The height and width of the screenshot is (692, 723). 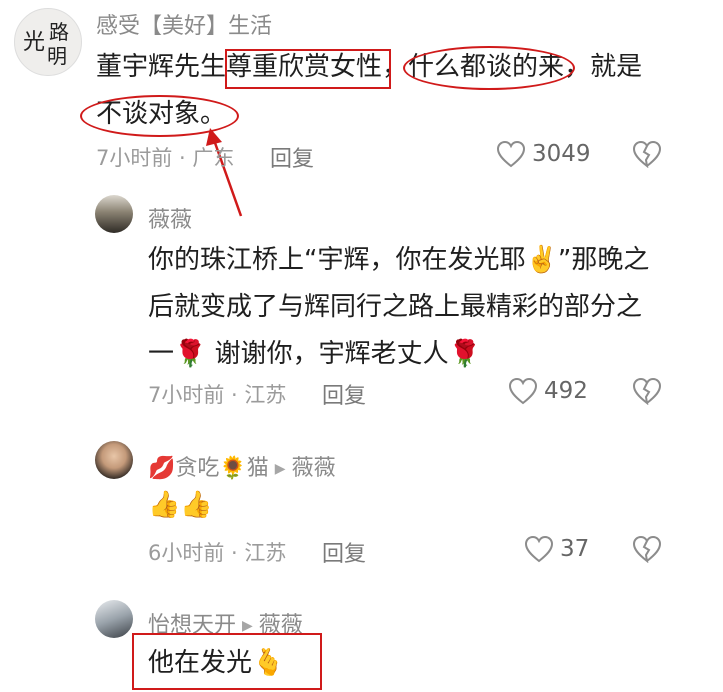 What do you see at coordinates (575, 549) in the screenshot?
I see `like-count: 37` at bounding box center [575, 549].